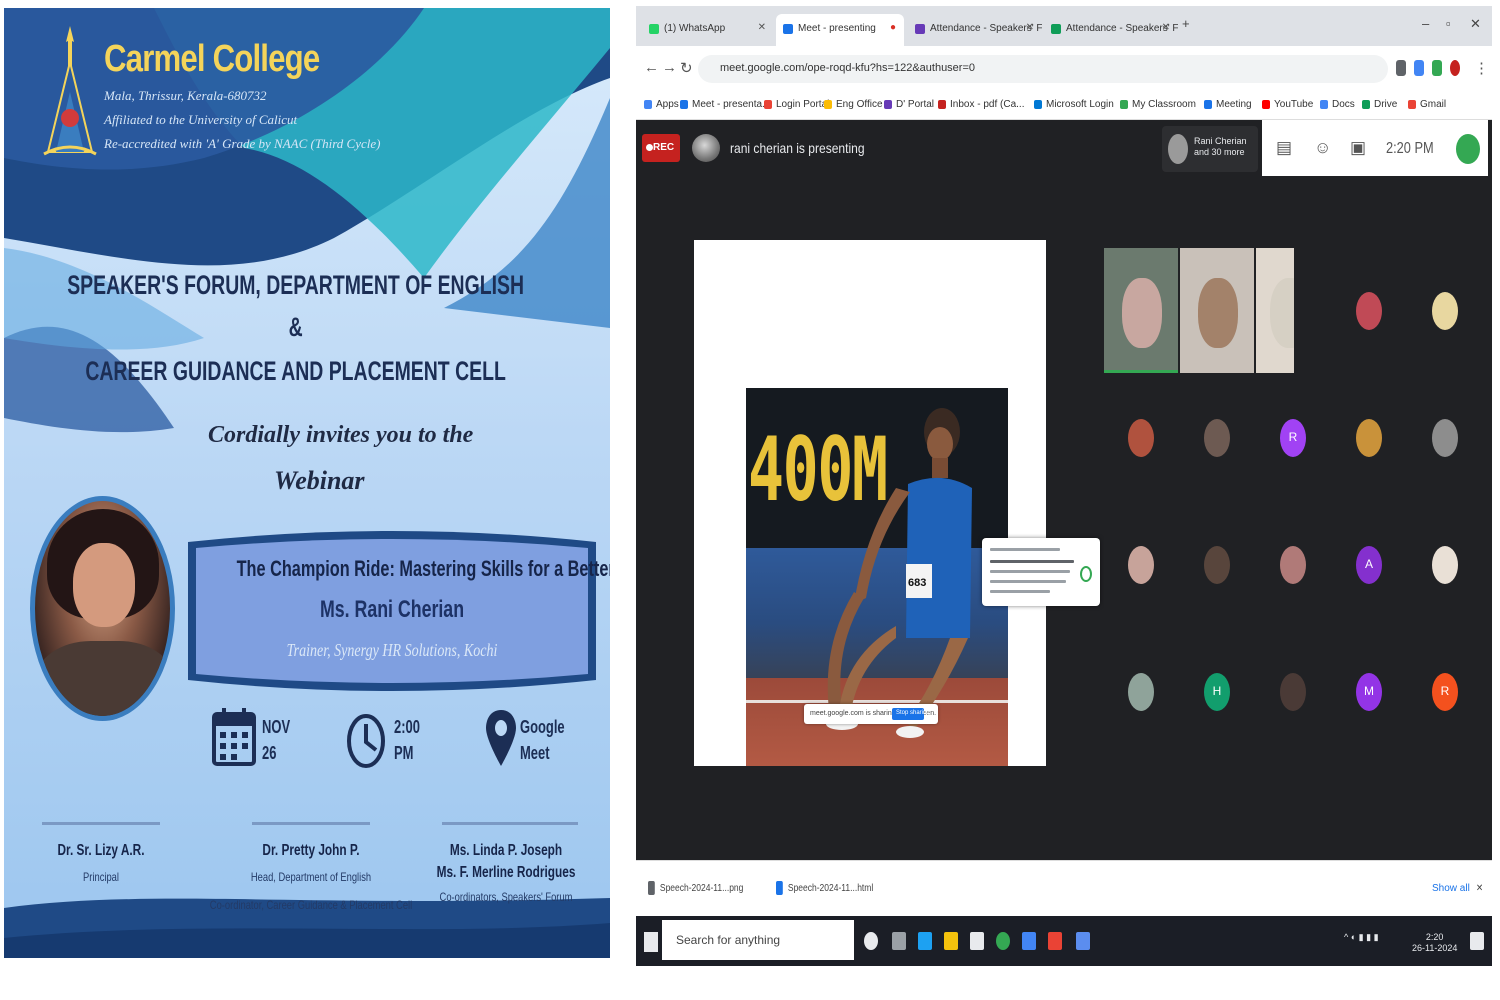 The image size is (1500, 1000). I want to click on forward-icon: →, so click(669, 67).